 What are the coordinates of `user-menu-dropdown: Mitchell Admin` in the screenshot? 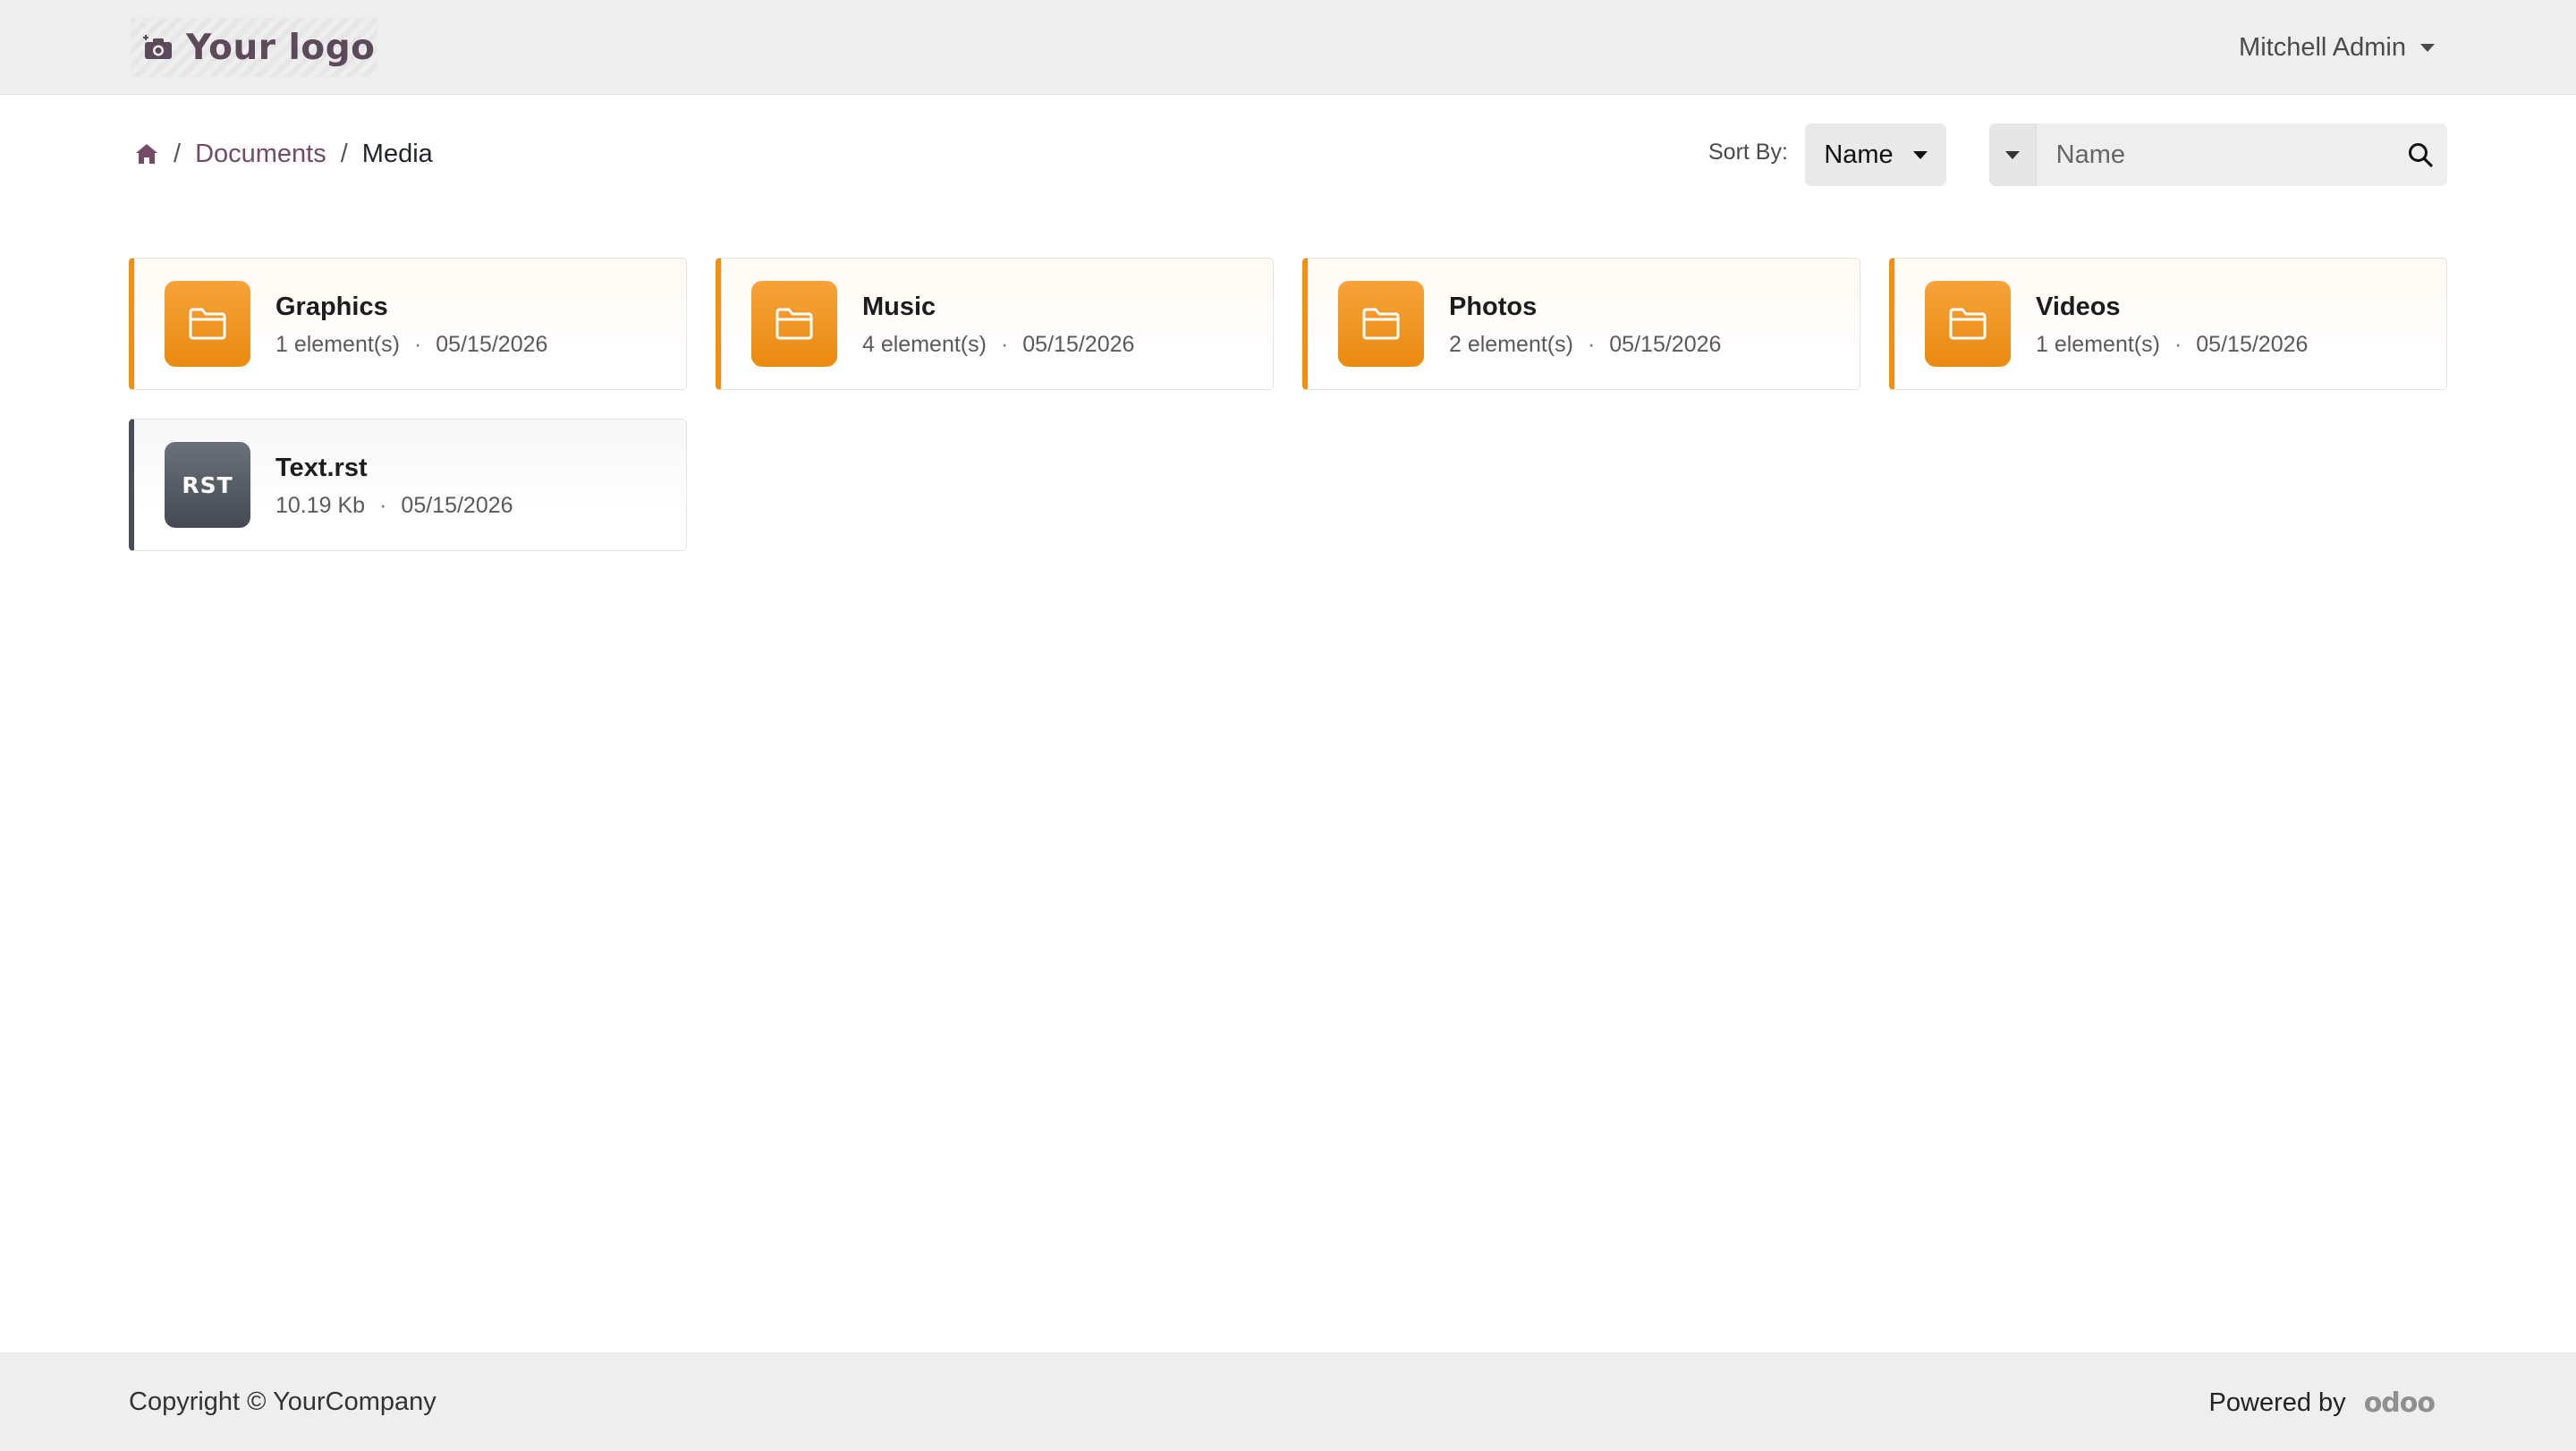 It's located at (2337, 47).